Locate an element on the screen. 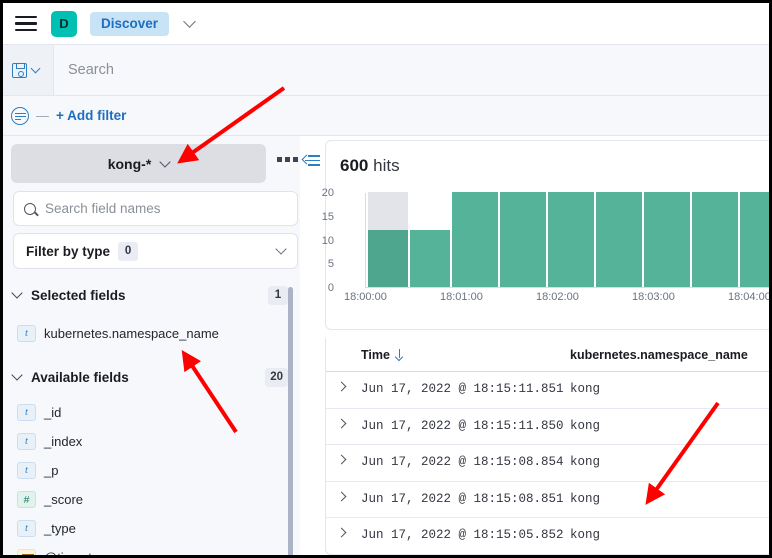 The height and width of the screenshot is (558, 772). selected-fields-section-header: Selected fields 1 is located at coordinates (149, 295).